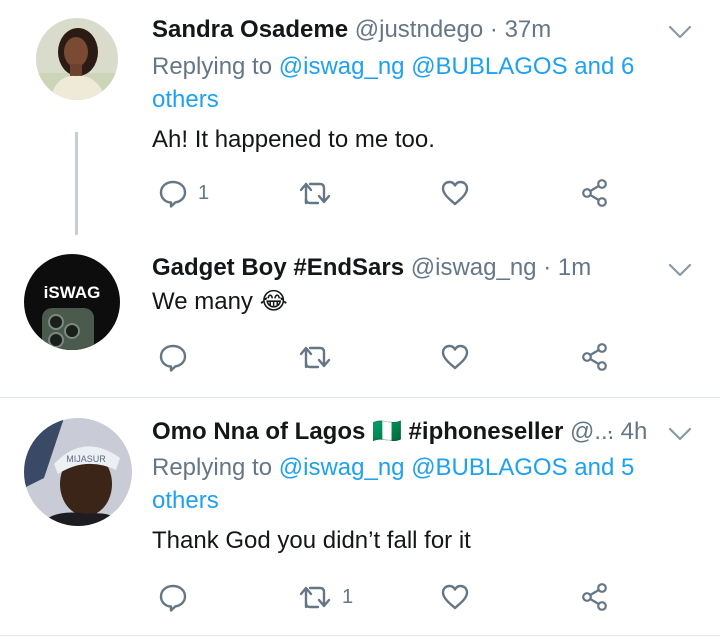 This screenshot has width=720, height=637. I want to click on retweet-count: 1, so click(348, 596).